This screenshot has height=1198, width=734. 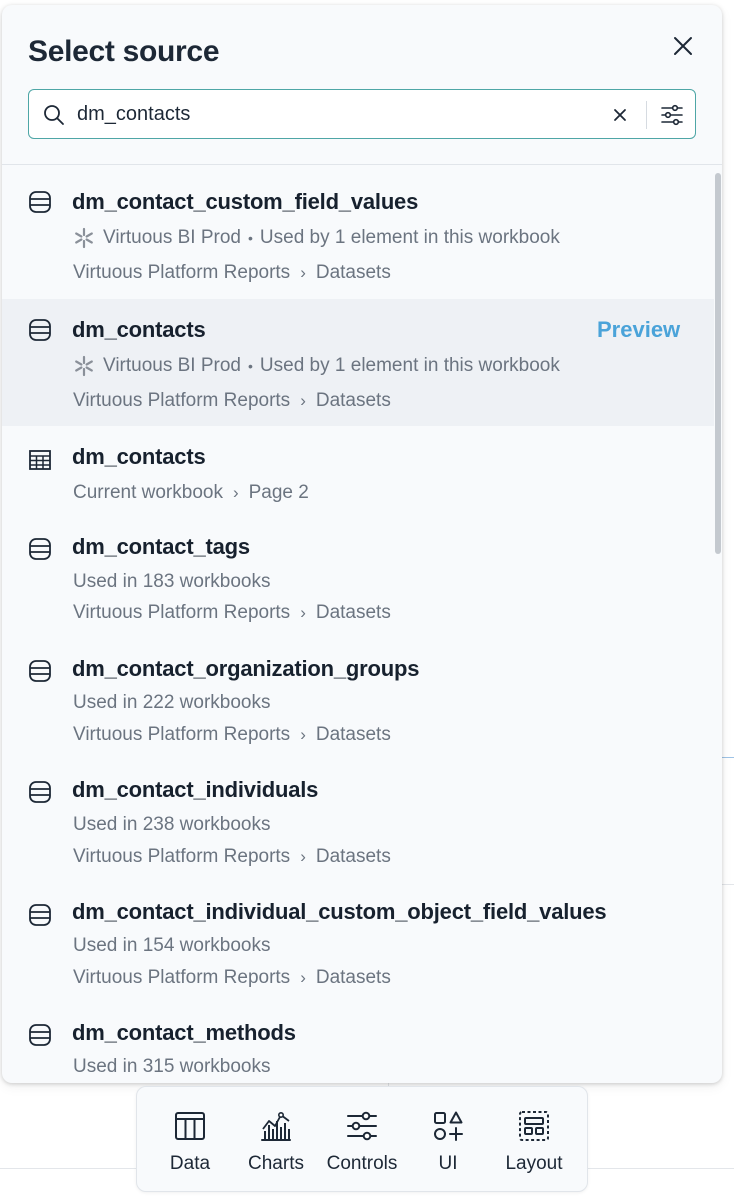 I want to click on close-button, so click(x=683, y=46).